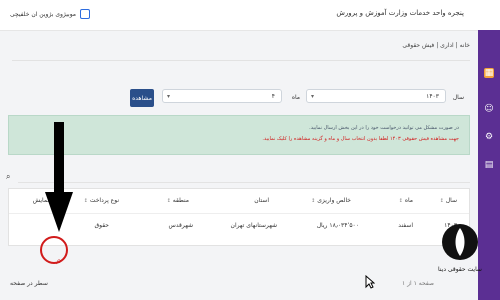 This screenshot has height=300, width=500. What do you see at coordinates (261, 200) in the screenshot?
I see `col-province: استان` at bounding box center [261, 200].